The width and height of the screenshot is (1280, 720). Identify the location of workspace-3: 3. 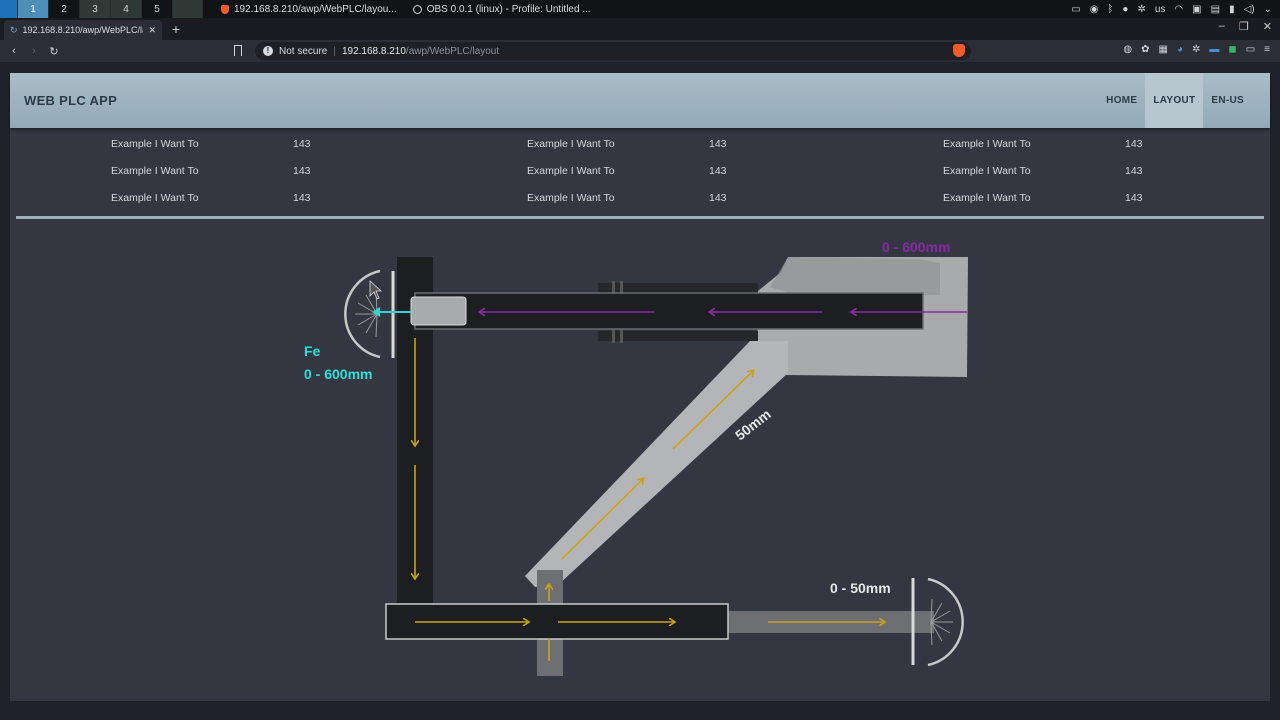
(95, 9).